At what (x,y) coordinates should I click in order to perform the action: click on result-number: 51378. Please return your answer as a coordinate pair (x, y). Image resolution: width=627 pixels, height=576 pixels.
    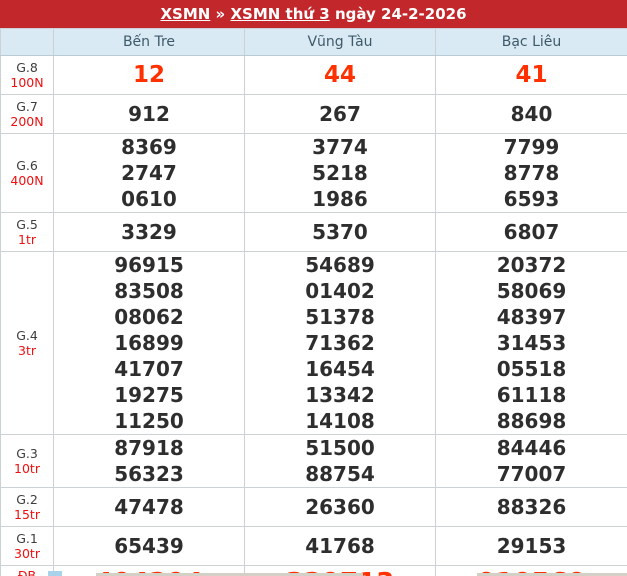
    Looking at the image, I should click on (340, 317).